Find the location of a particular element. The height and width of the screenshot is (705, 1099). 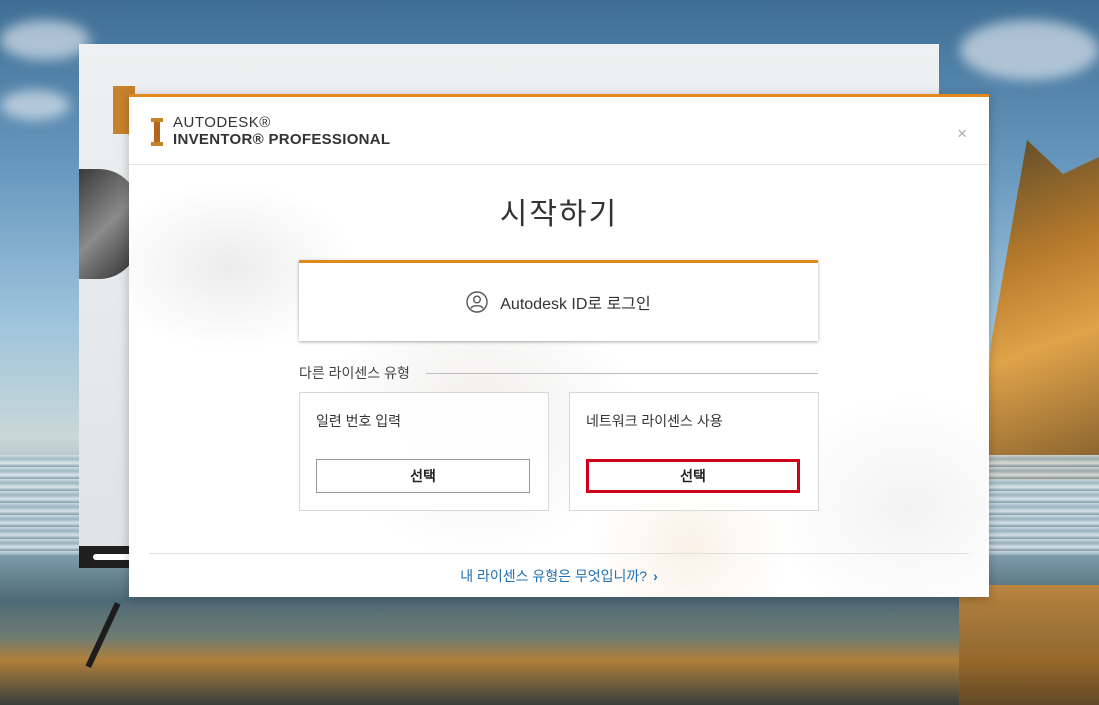

close-icon: × is located at coordinates (962, 133).